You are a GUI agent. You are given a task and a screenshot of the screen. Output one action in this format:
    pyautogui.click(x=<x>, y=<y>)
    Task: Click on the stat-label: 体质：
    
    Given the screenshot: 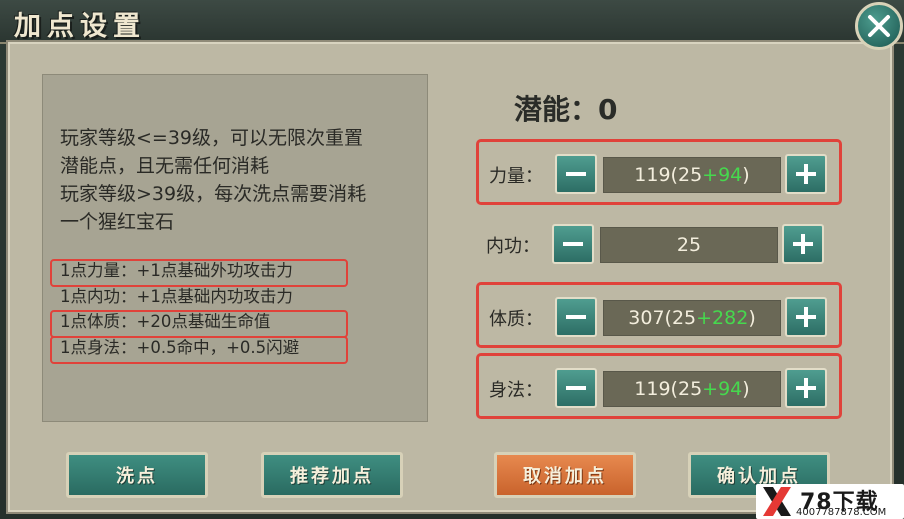 What is the action you would take?
    pyautogui.click(x=516, y=319)
    